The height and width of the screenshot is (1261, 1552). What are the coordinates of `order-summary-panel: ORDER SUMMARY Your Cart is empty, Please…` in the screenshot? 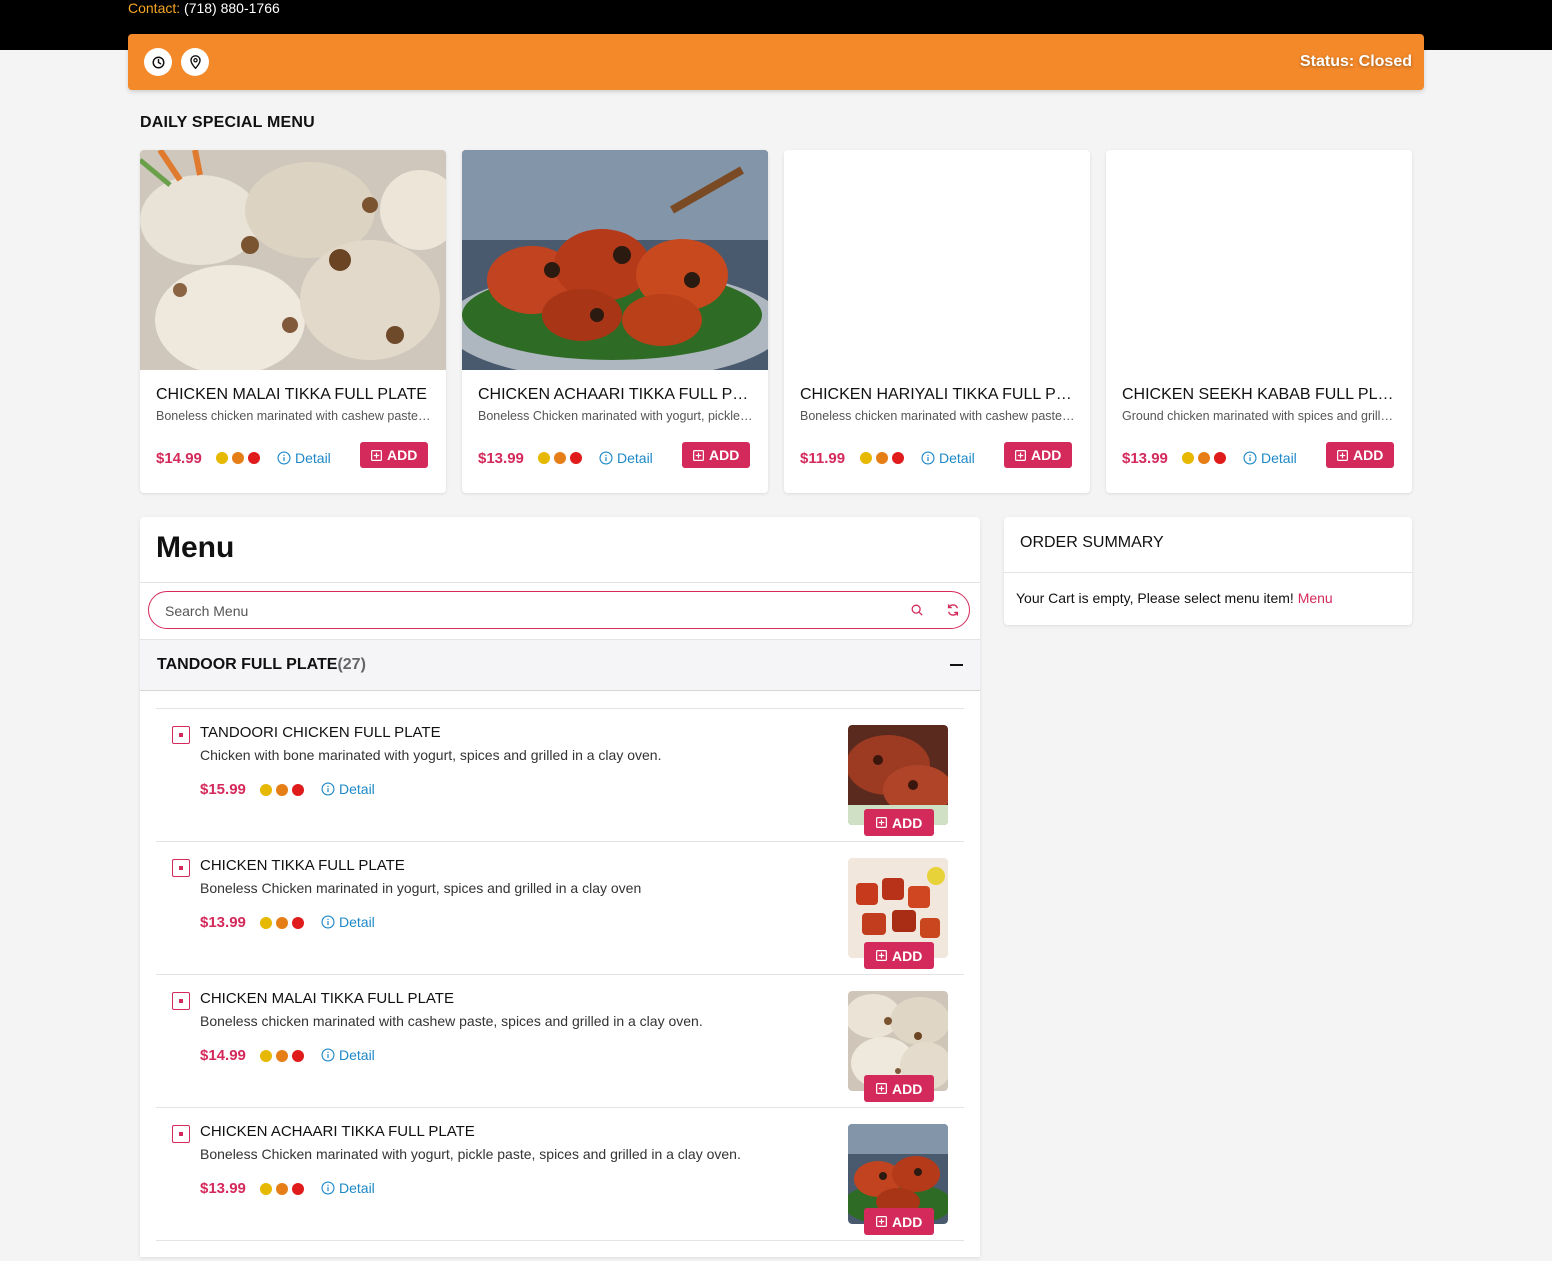 It's located at (1208, 571).